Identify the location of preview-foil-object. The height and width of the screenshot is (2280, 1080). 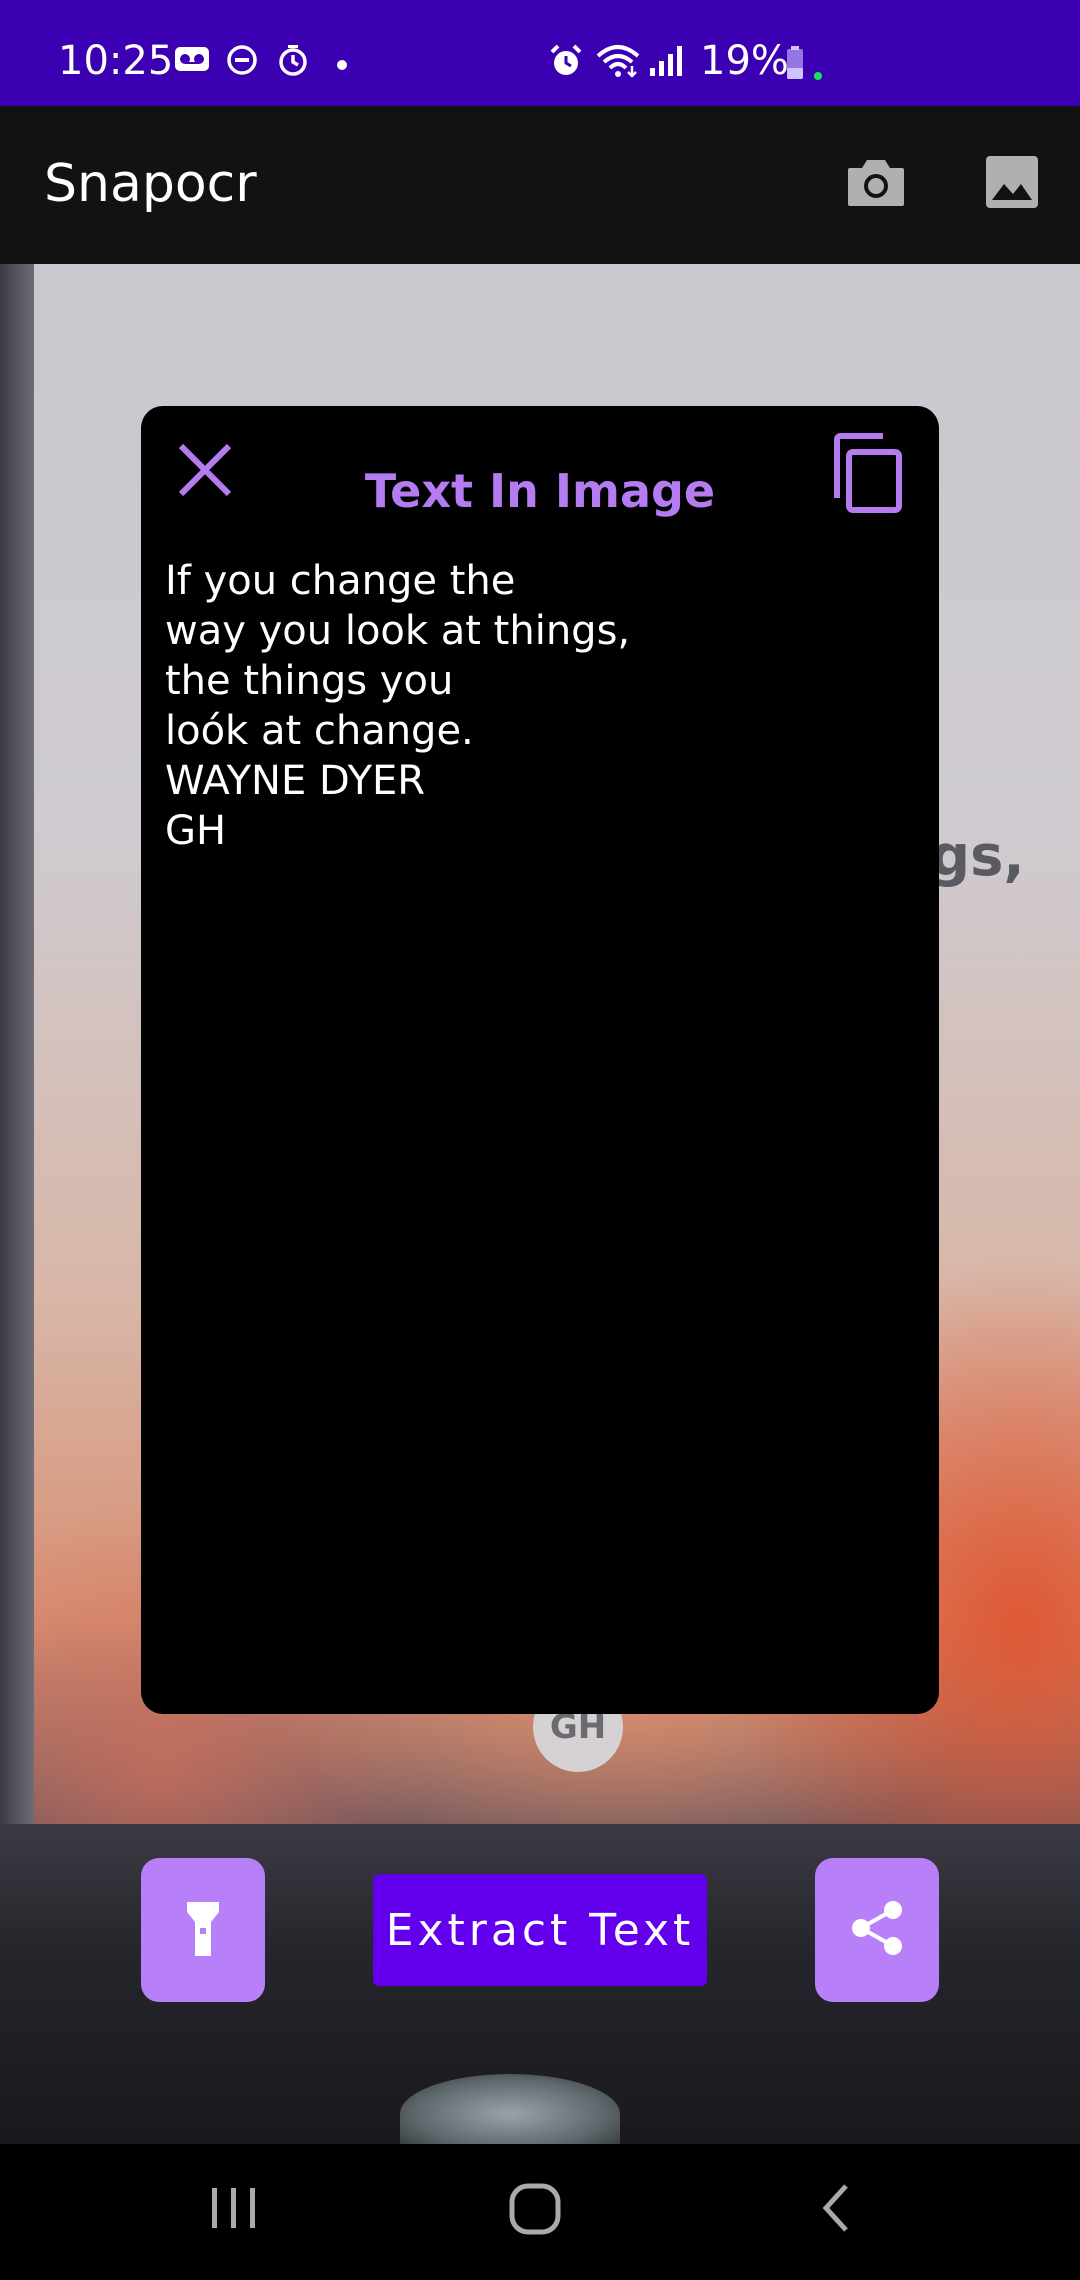
(510, 2109).